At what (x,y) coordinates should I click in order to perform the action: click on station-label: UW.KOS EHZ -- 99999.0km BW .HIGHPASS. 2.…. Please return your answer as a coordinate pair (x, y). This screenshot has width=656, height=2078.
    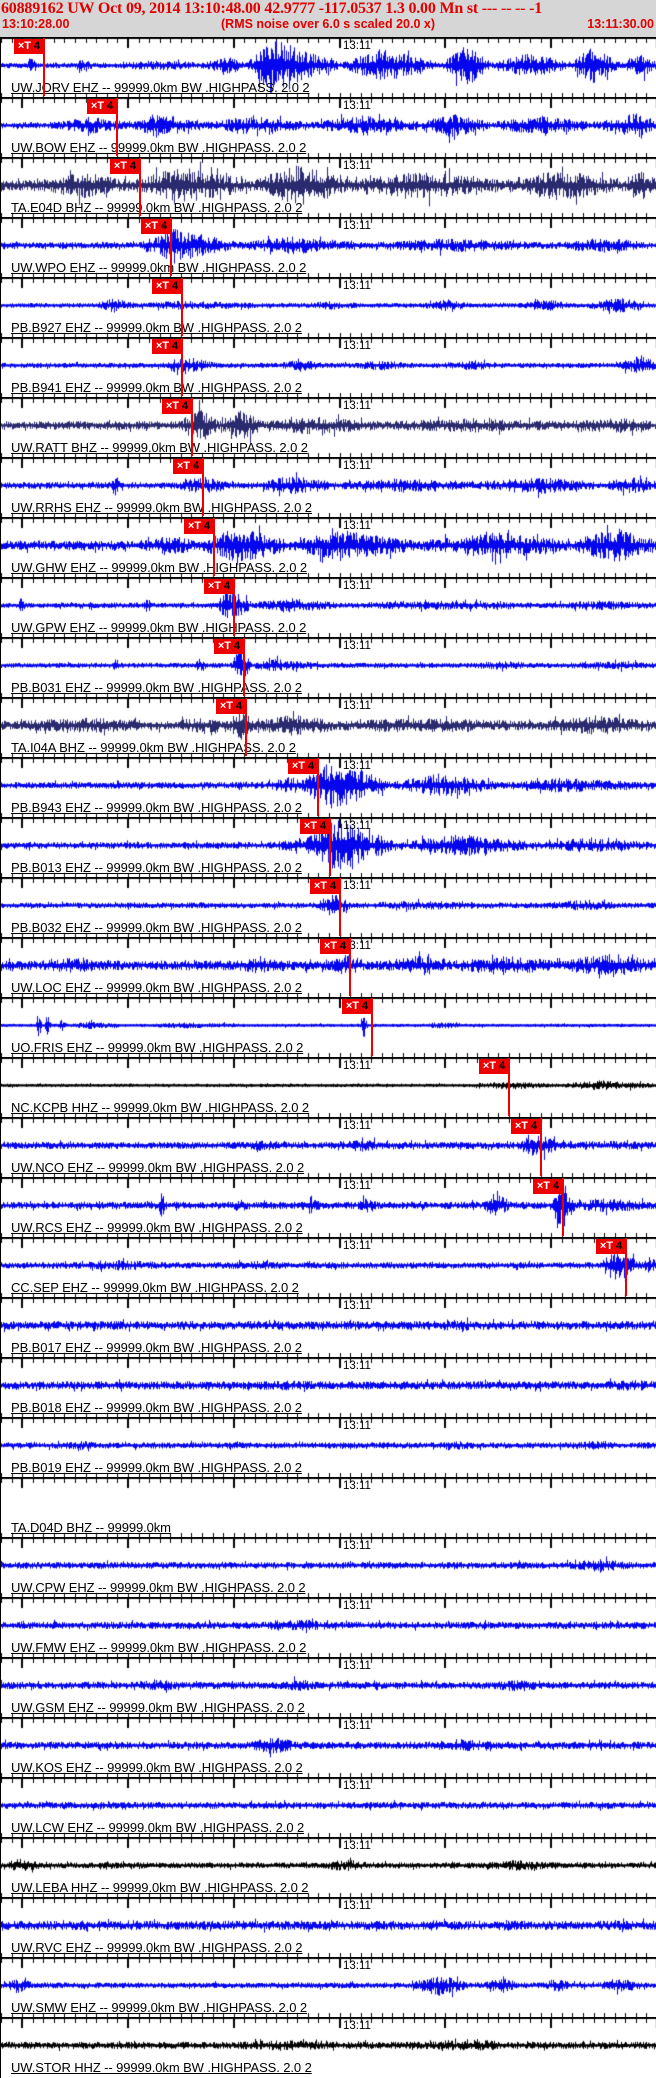
    Looking at the image, I should click on (157, 1767).